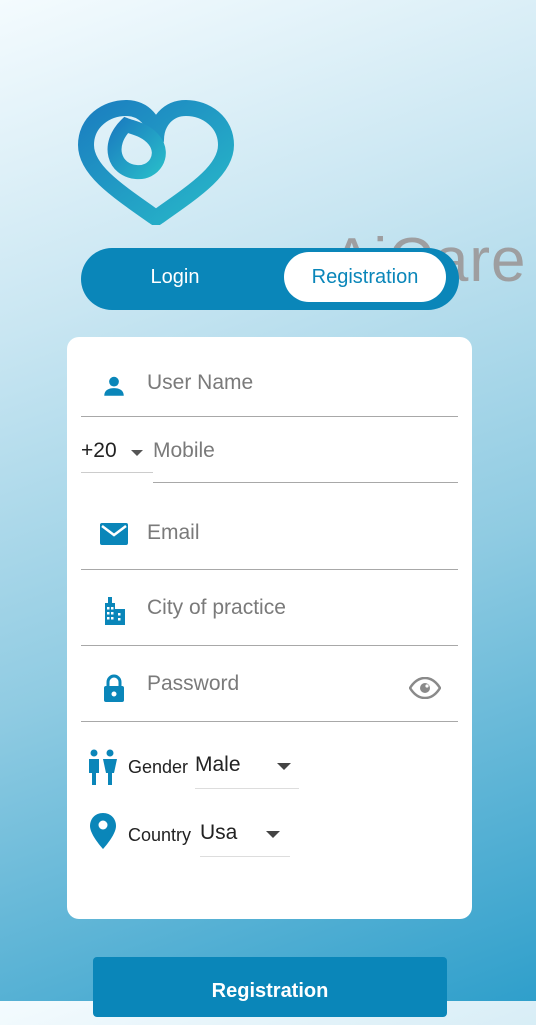 The image size is (536, 1025). Describe the element at coordinates (269, 392) in the screenshot. I see `username-field: User Name` at that location.